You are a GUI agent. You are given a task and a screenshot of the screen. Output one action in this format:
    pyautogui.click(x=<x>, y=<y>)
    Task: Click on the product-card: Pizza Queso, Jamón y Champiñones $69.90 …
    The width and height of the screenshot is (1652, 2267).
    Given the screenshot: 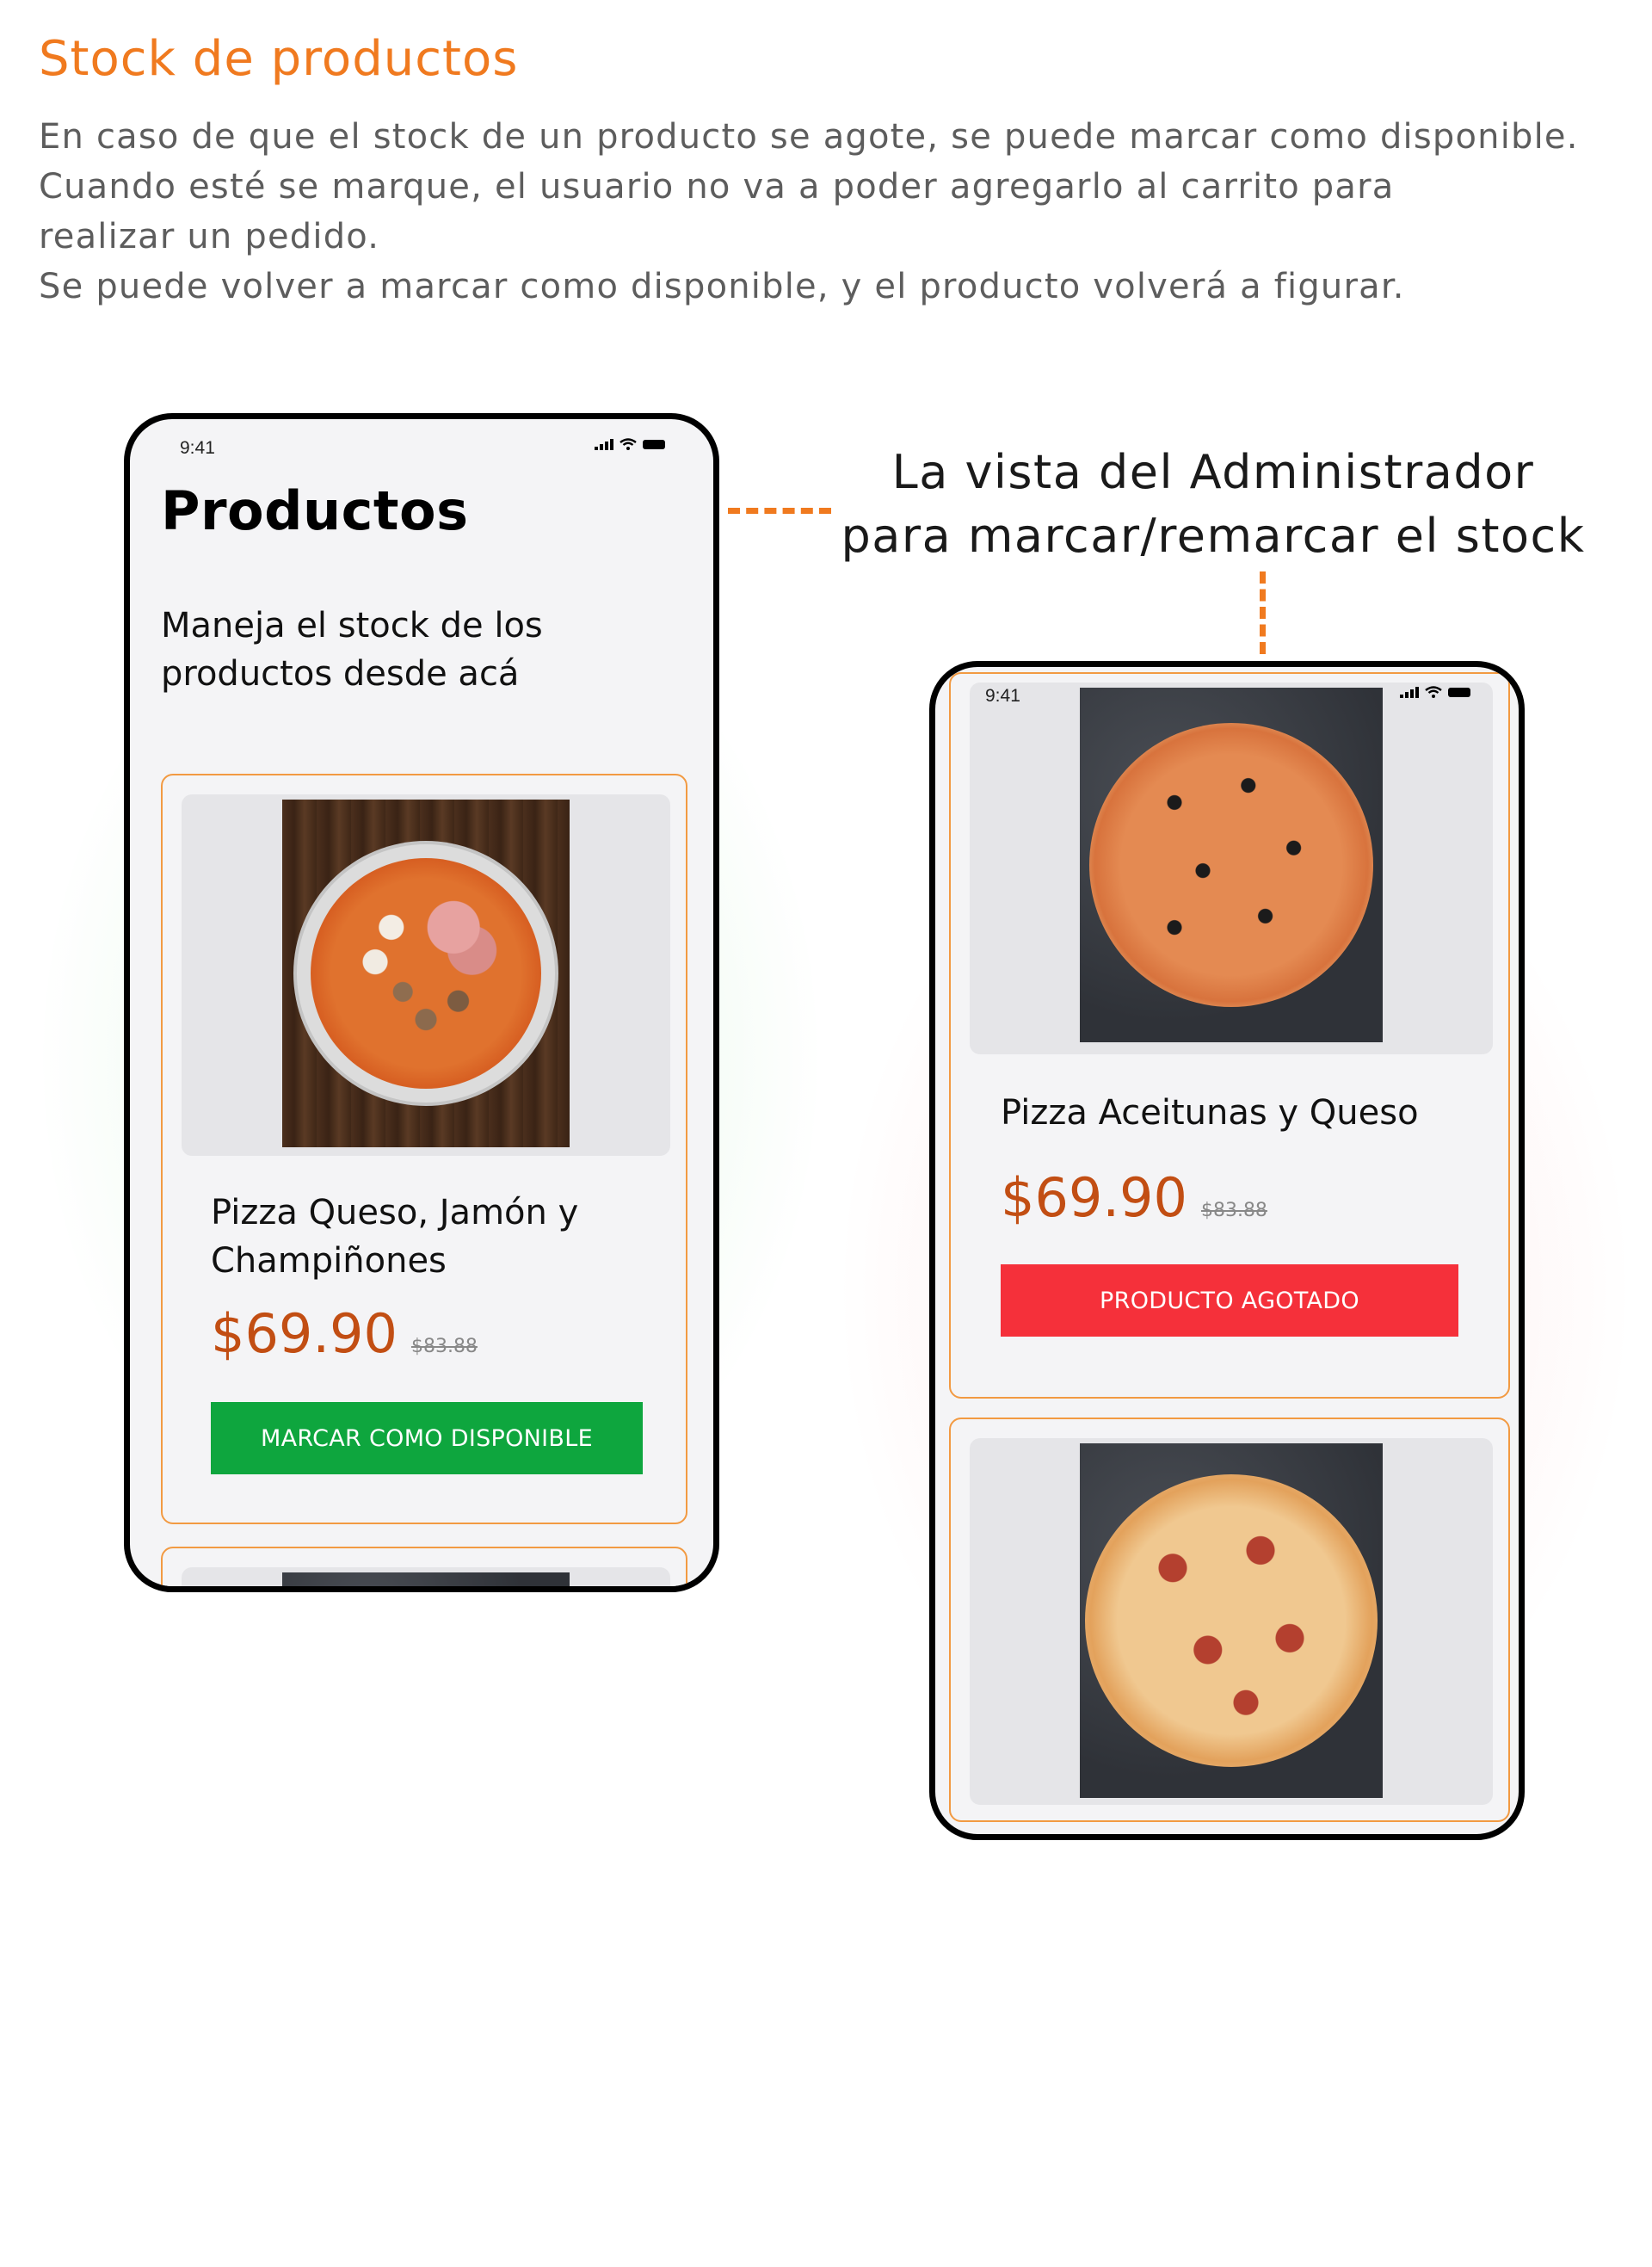 What is the action you would take?
    pyautogui.click(x=424, y=1149)
    